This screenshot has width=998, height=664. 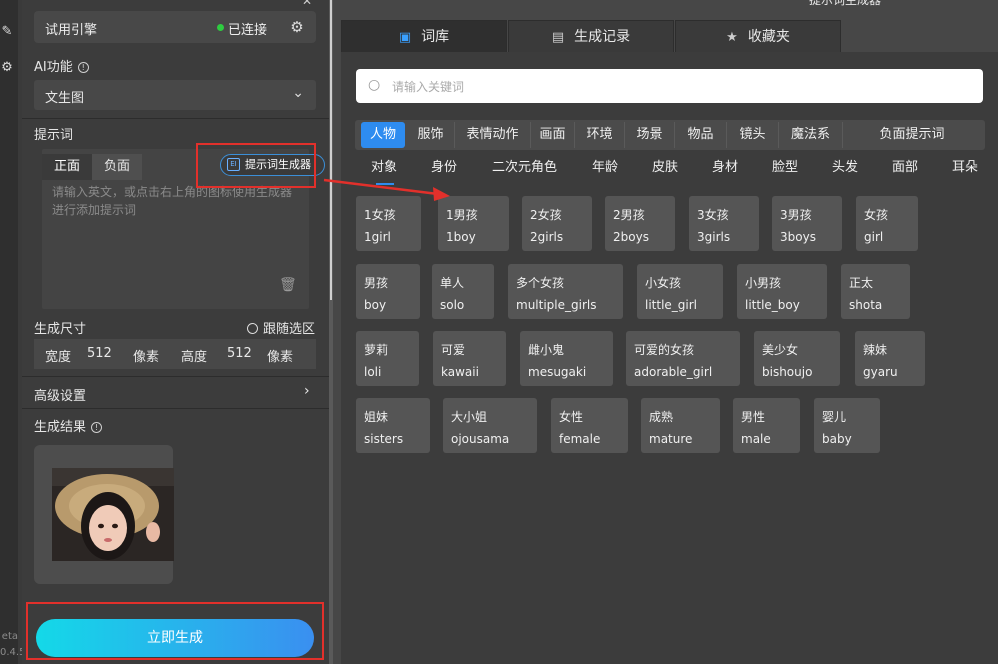 I want to click on tag-chip: 女孩 girl, so click(x=887, y=223).